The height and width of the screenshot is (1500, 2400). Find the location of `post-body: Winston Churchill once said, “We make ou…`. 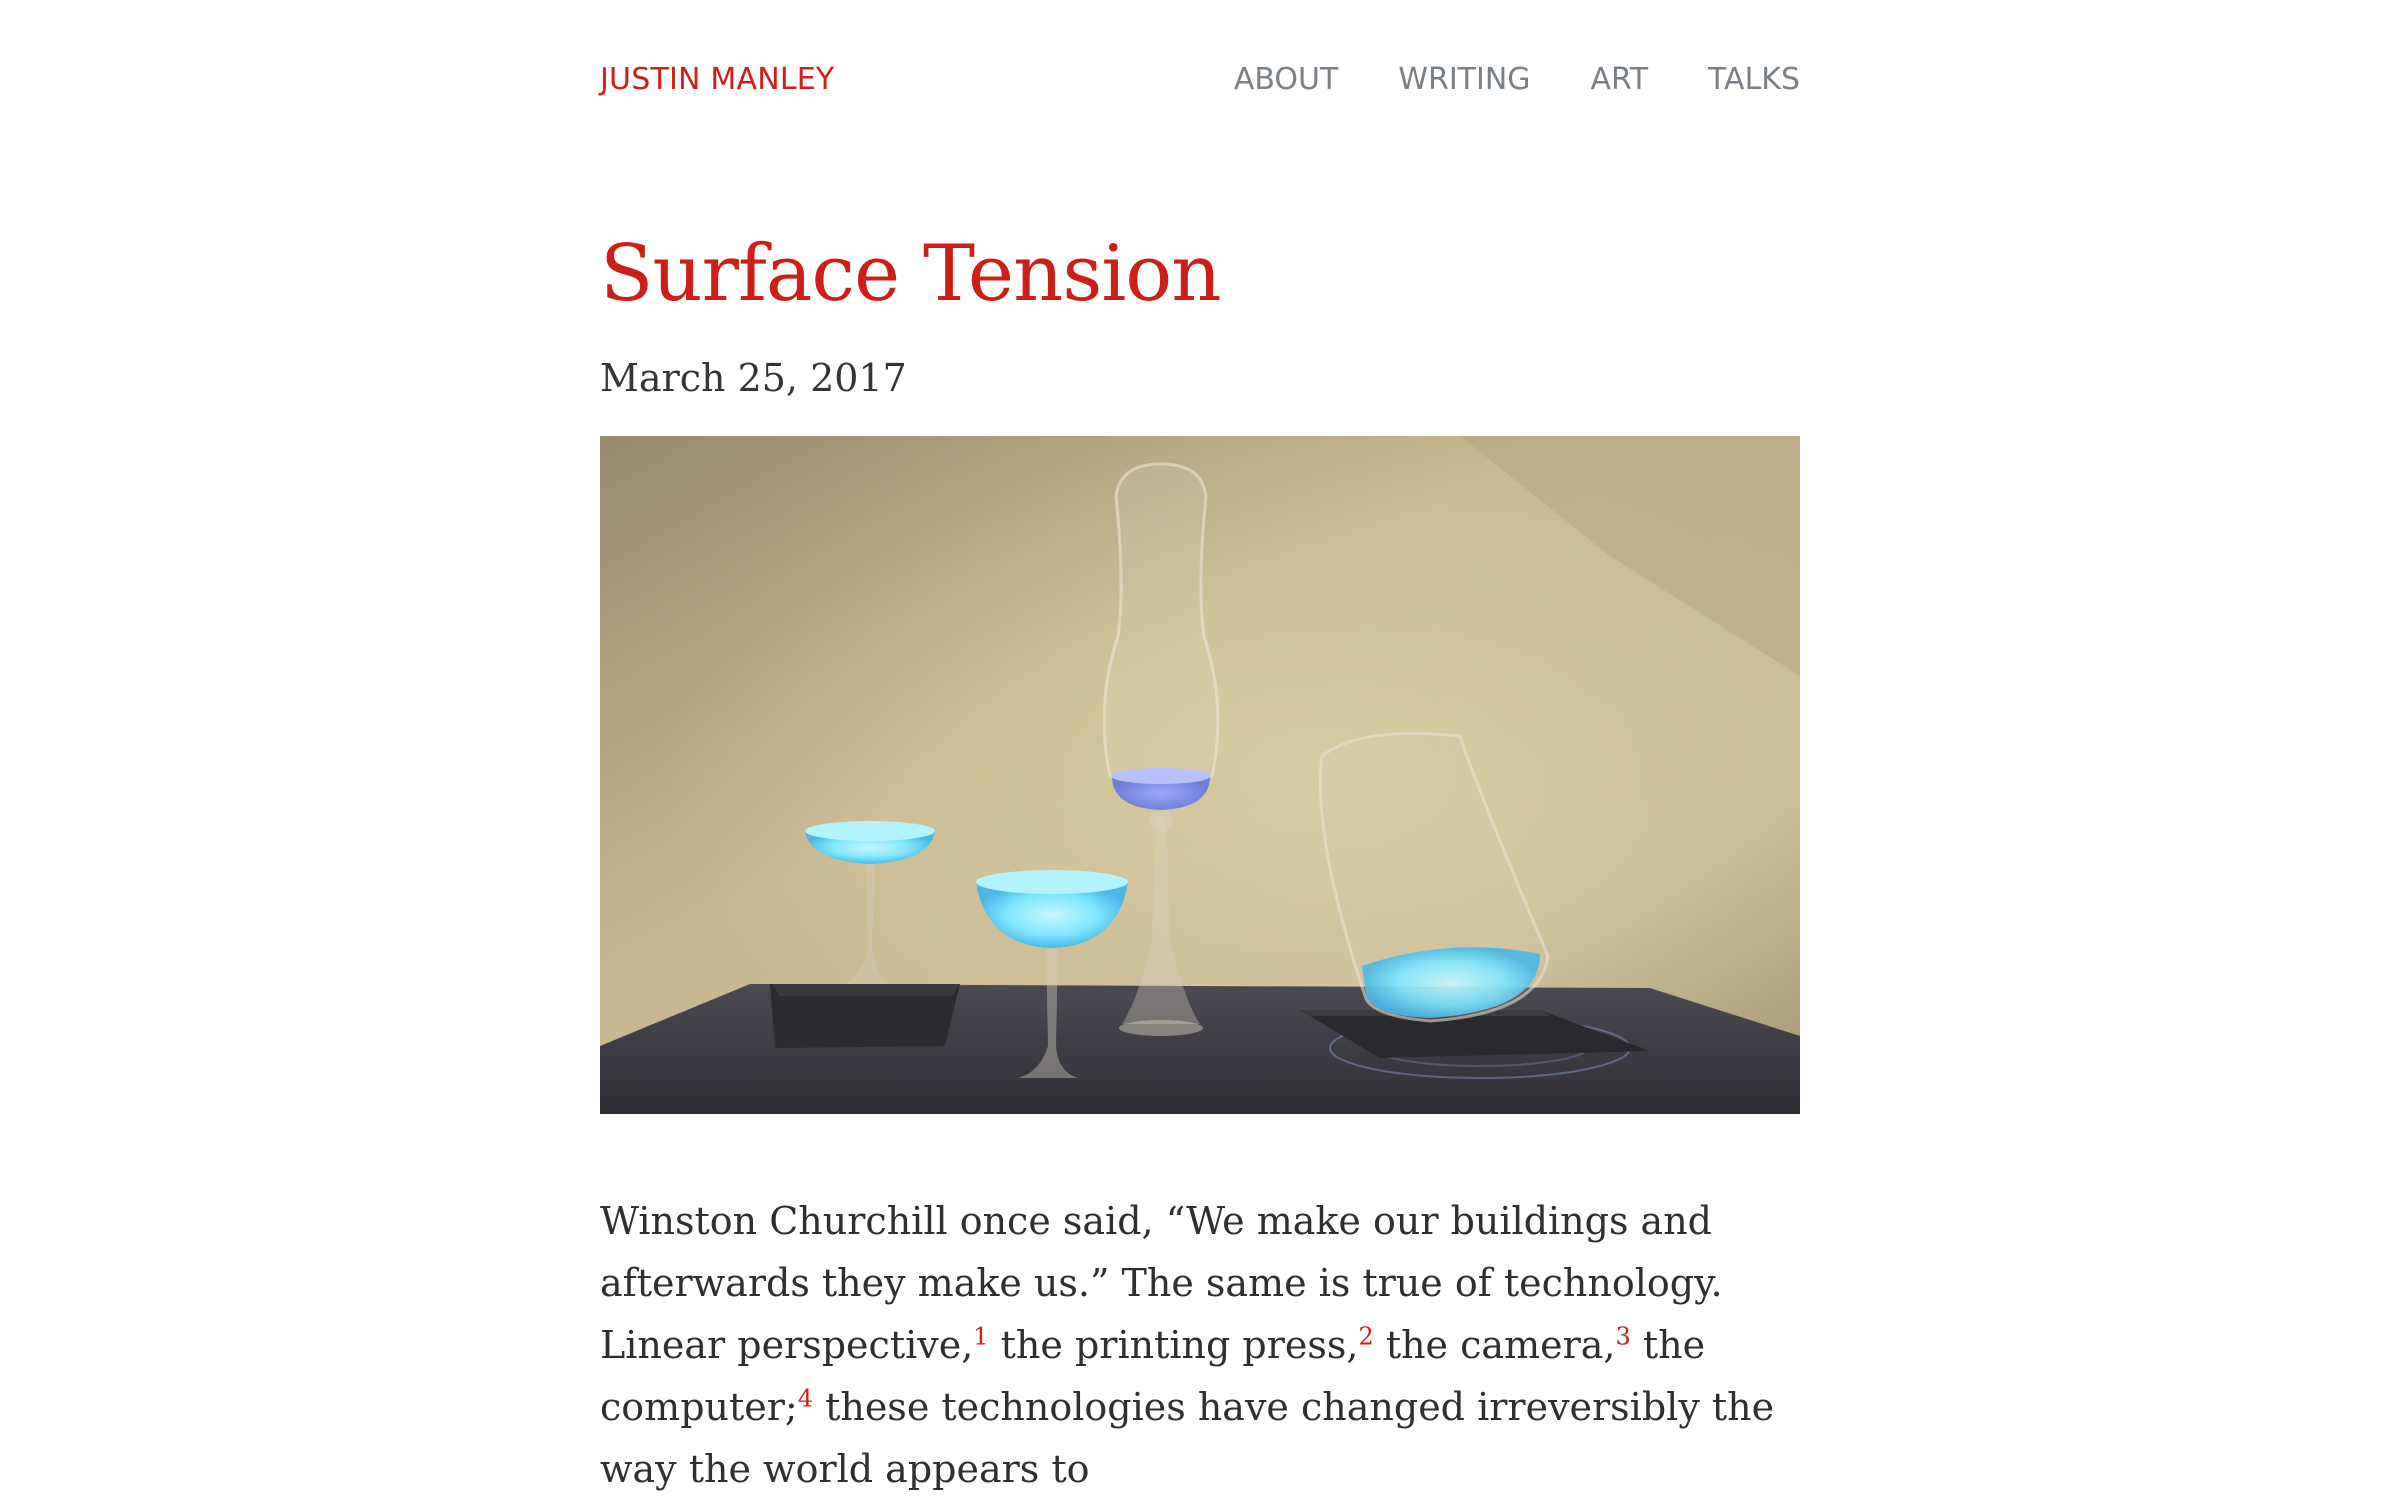

post-body: Winston Churchill once said, “We make ou… is located at coordinates (1200, 1345).